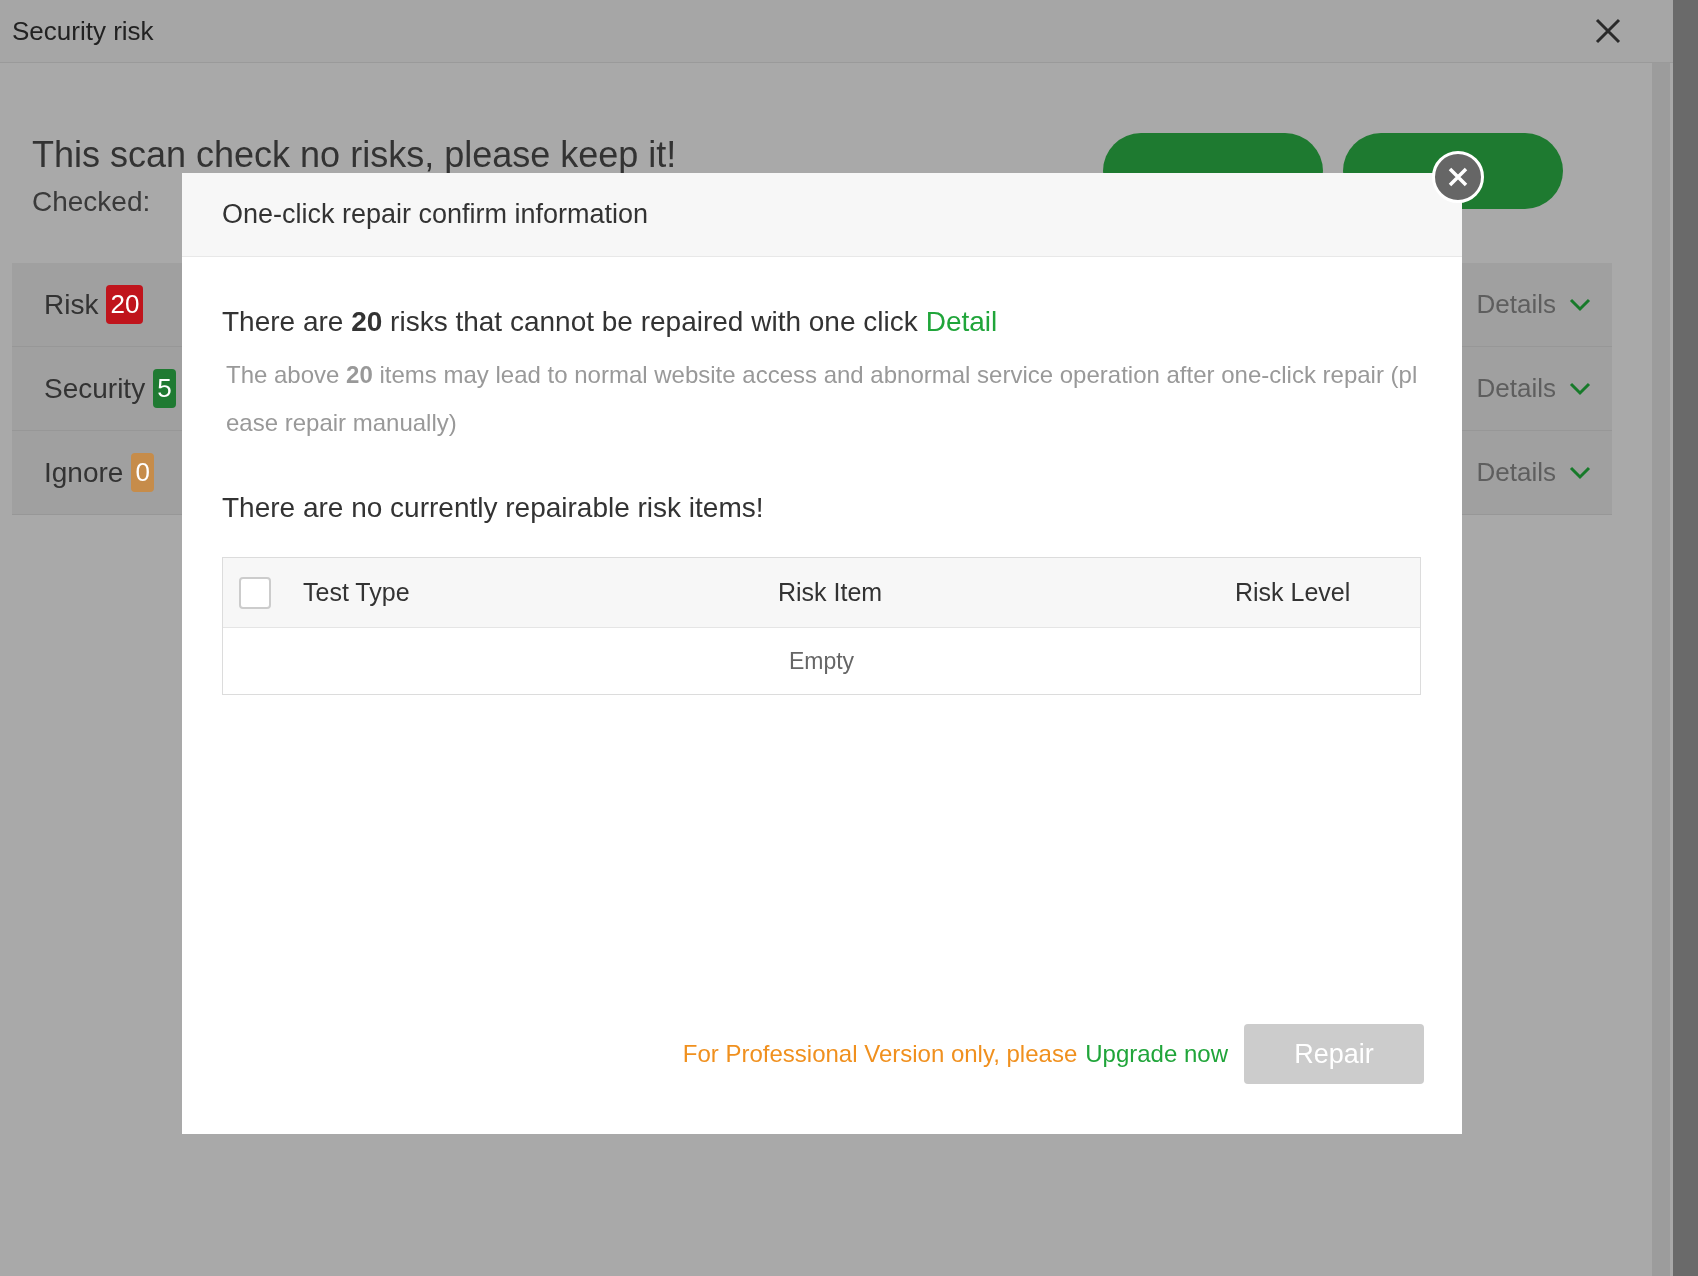  Describe the element at coordinates (961, 322) in the screenshot. I see `detail-link: Detail` at that location.